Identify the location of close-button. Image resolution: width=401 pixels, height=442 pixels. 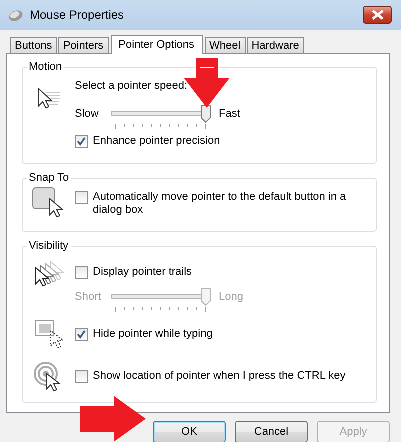
(377, 15).